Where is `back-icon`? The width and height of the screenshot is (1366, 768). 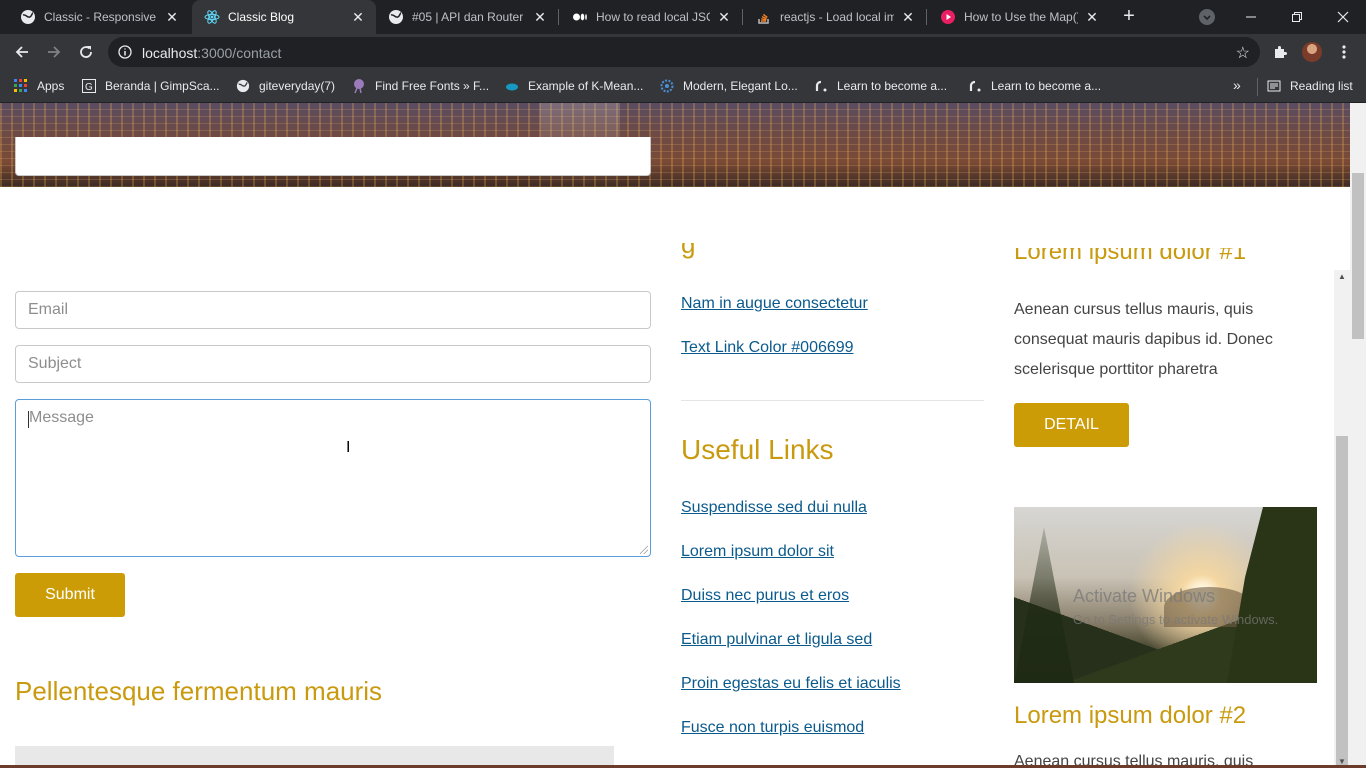
back-icon is located at coordinates (22, 52).